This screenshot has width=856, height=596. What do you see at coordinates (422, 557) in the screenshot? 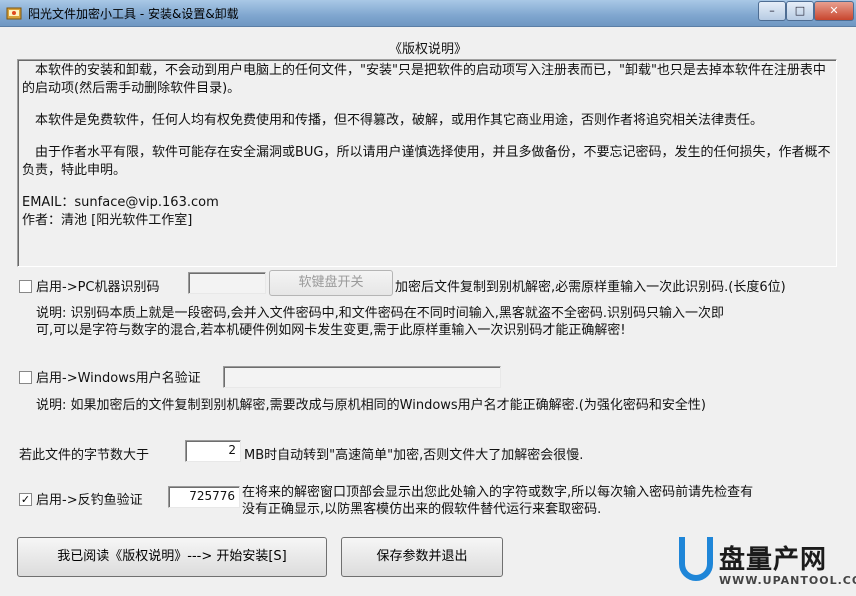
I see `save-exit-button: 保存参数并退出` at bounding box center [422, 557].